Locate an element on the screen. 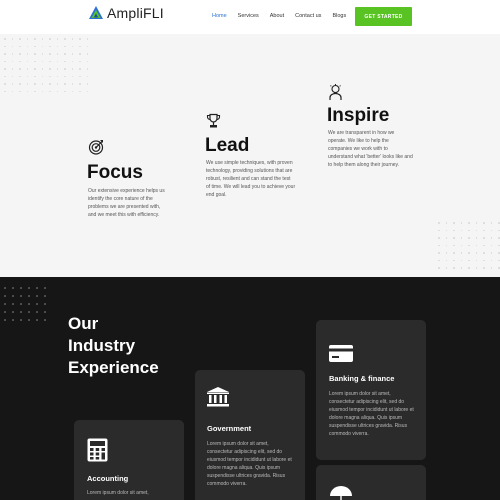 The image size is (500, 500). nav-home: Home is located at coordinates (219, 16).